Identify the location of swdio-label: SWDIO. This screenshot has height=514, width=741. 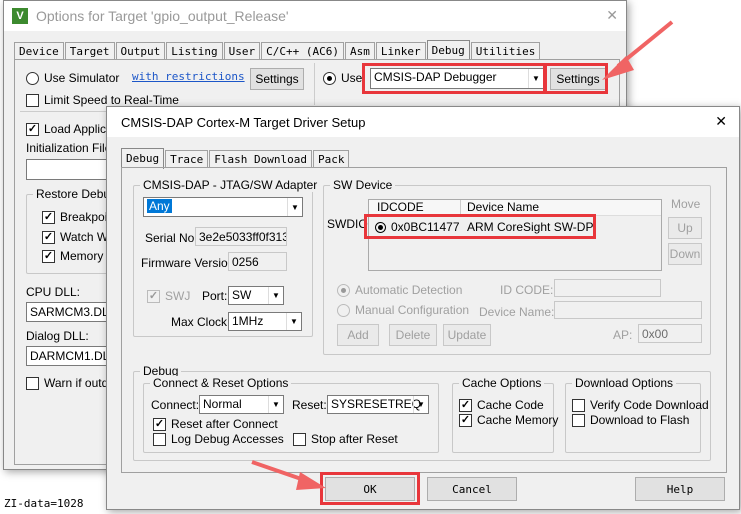
(347, 224).